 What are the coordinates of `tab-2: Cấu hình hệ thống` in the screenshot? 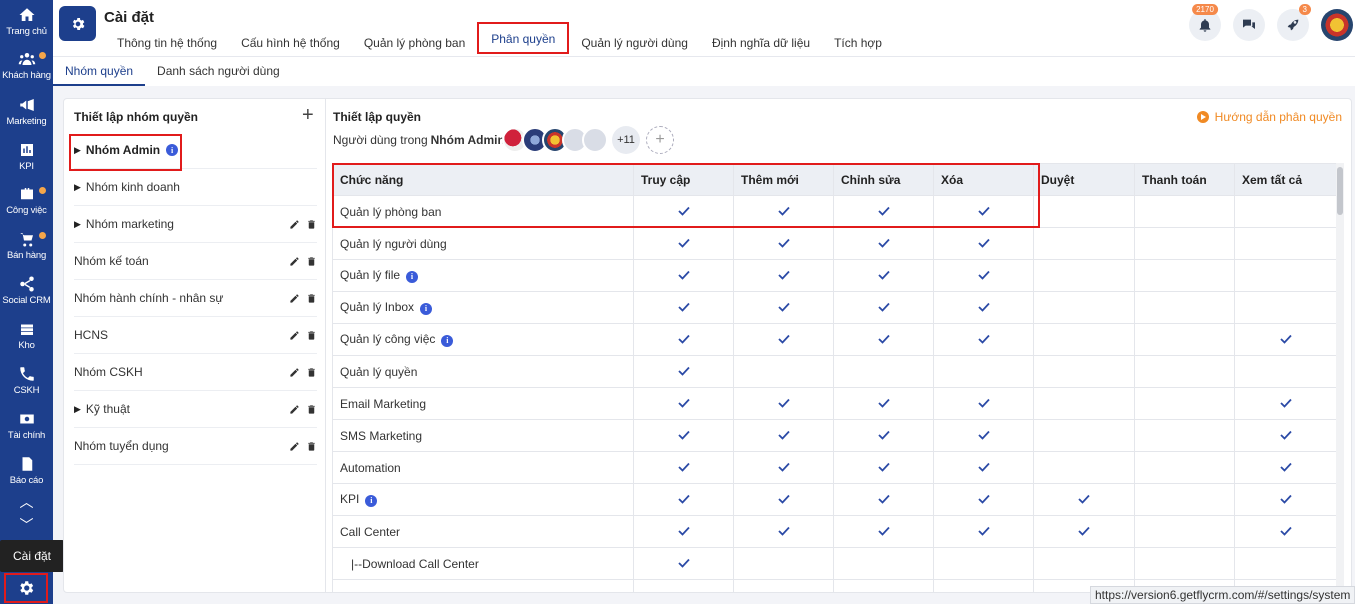 It's located at (290, 41).